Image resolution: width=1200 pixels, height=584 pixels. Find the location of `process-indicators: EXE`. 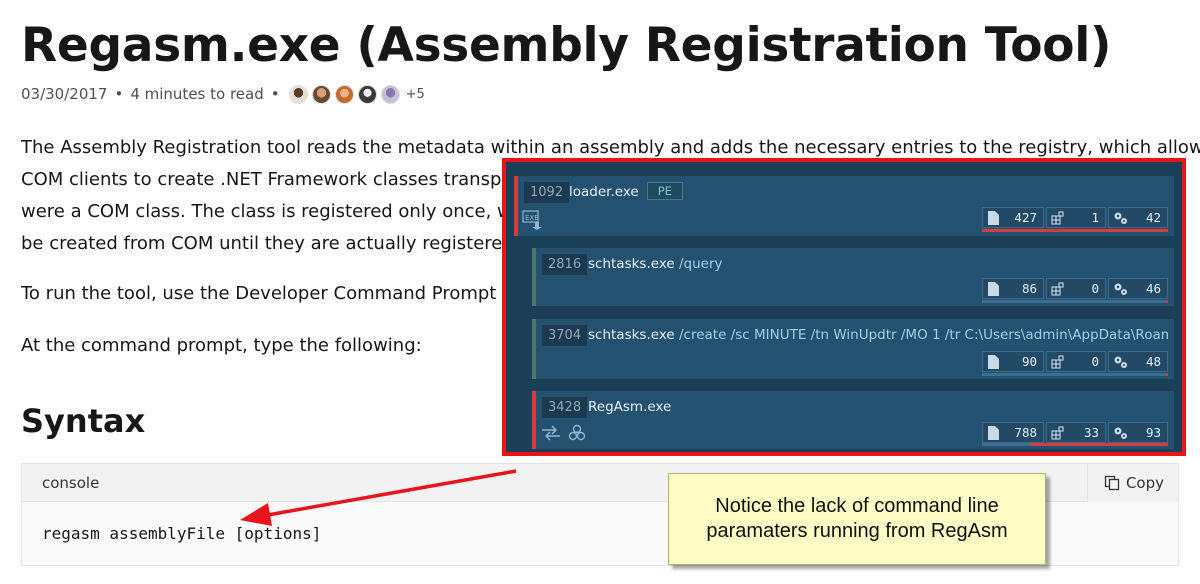

process-indicators: EXE is located at coordinates (536, 220).